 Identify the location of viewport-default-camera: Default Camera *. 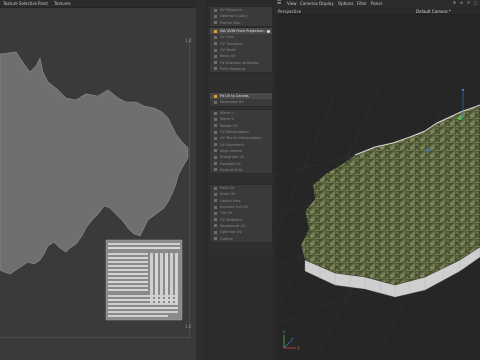
(433, 11).